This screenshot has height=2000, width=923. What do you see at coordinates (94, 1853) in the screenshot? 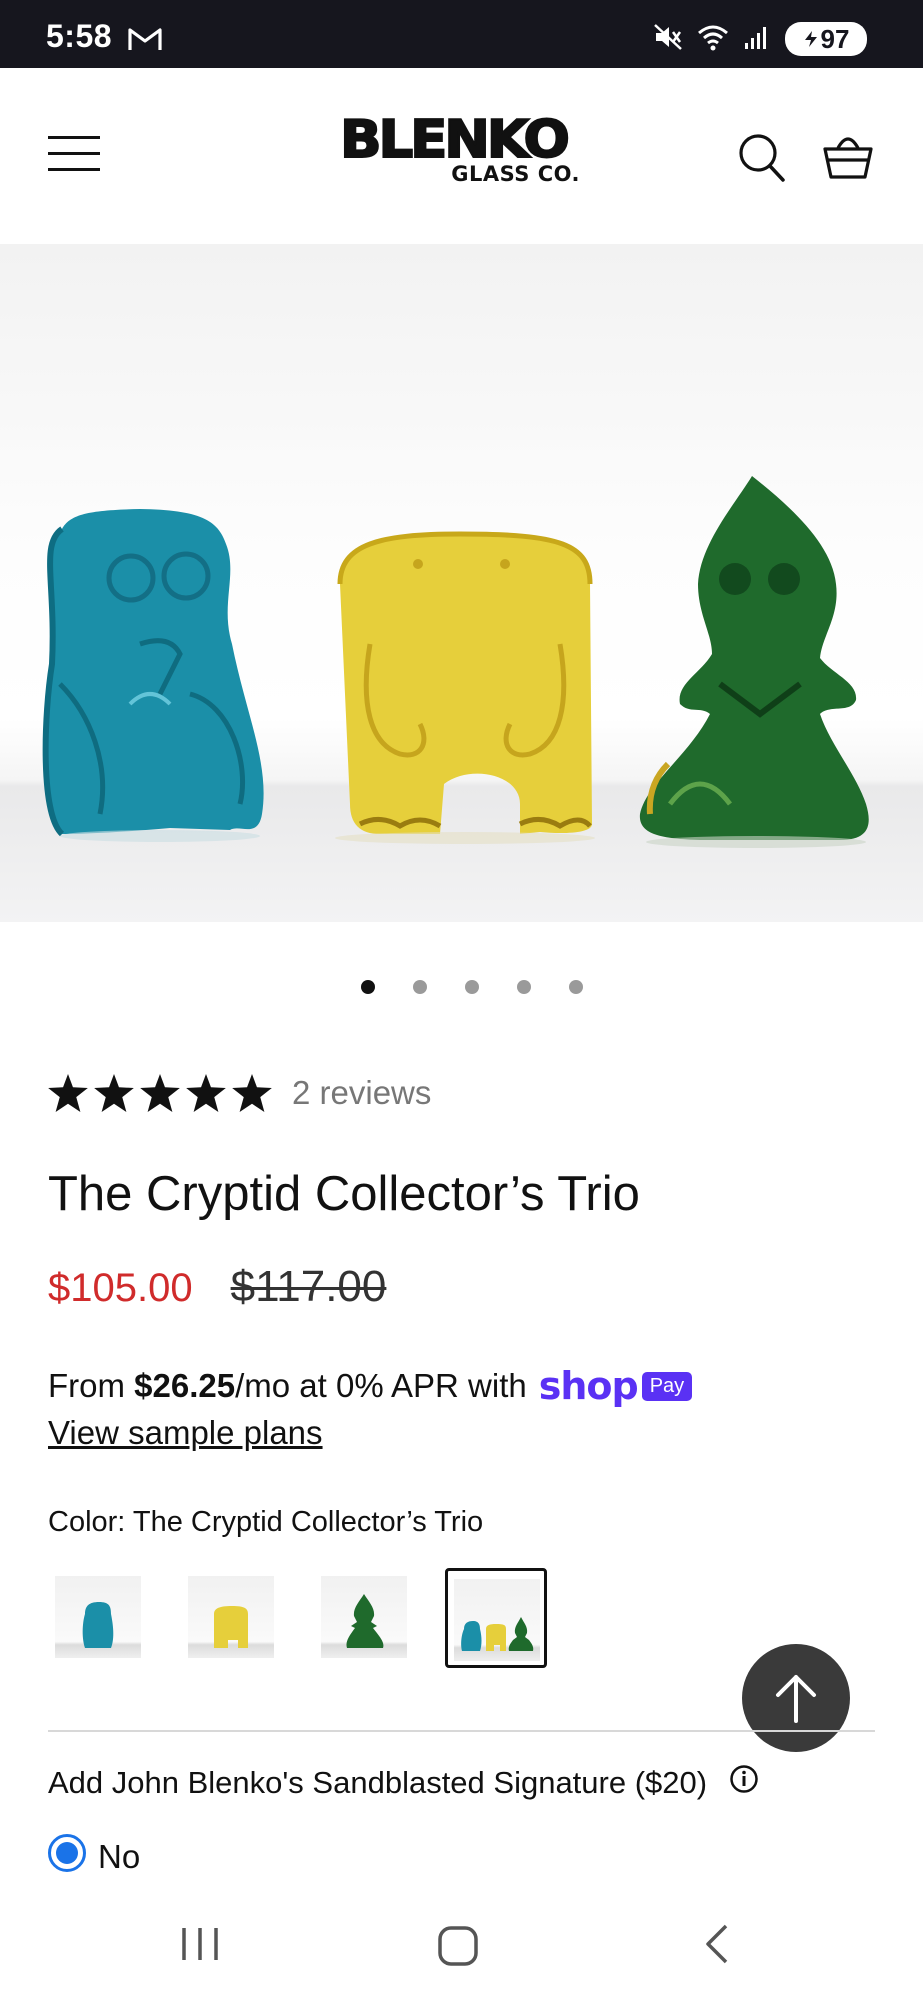
I see `signature-radio-no: No` at bounding box center [94, 1853].